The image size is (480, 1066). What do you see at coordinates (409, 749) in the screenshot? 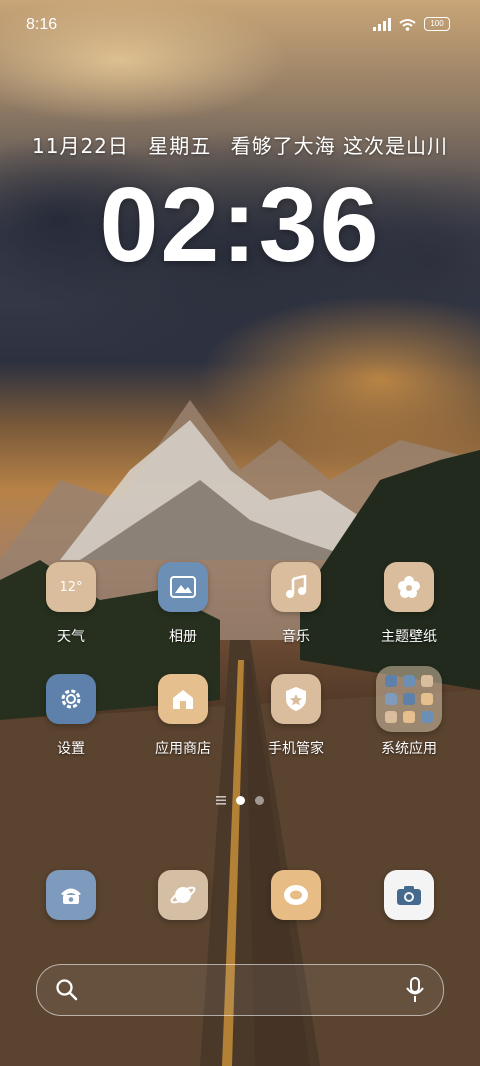
I see `app-label: 系统应用` at bounding box center [409, 749].